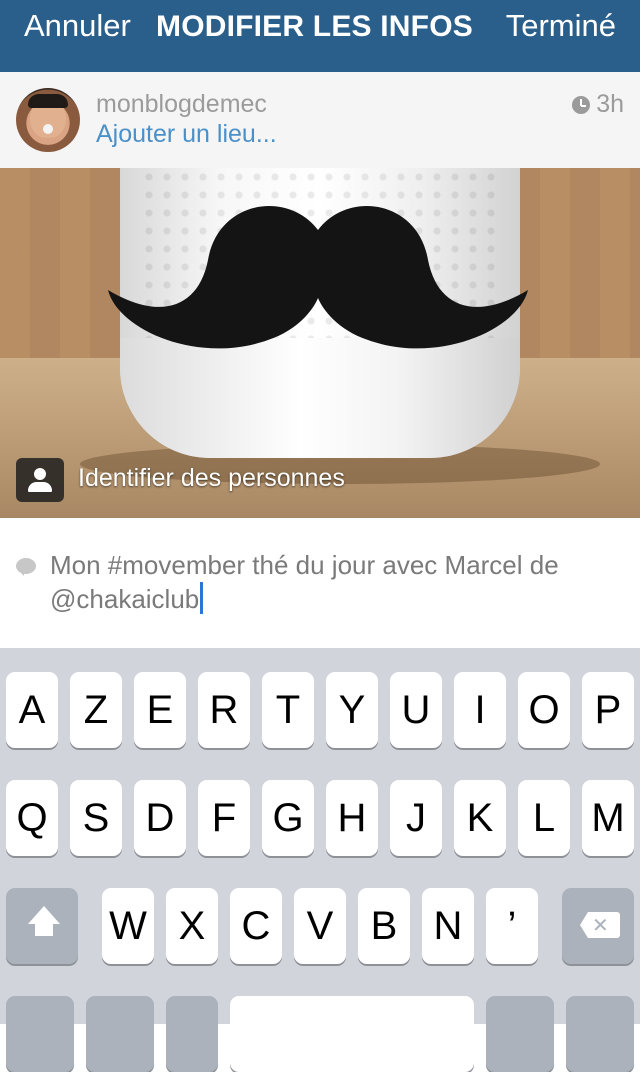 The height and width of the screenshot is (1072, 640). What do you see at coordinates (608, 818) in the screenshot?
I see `key-m: M` at bounding box center [608, 818].